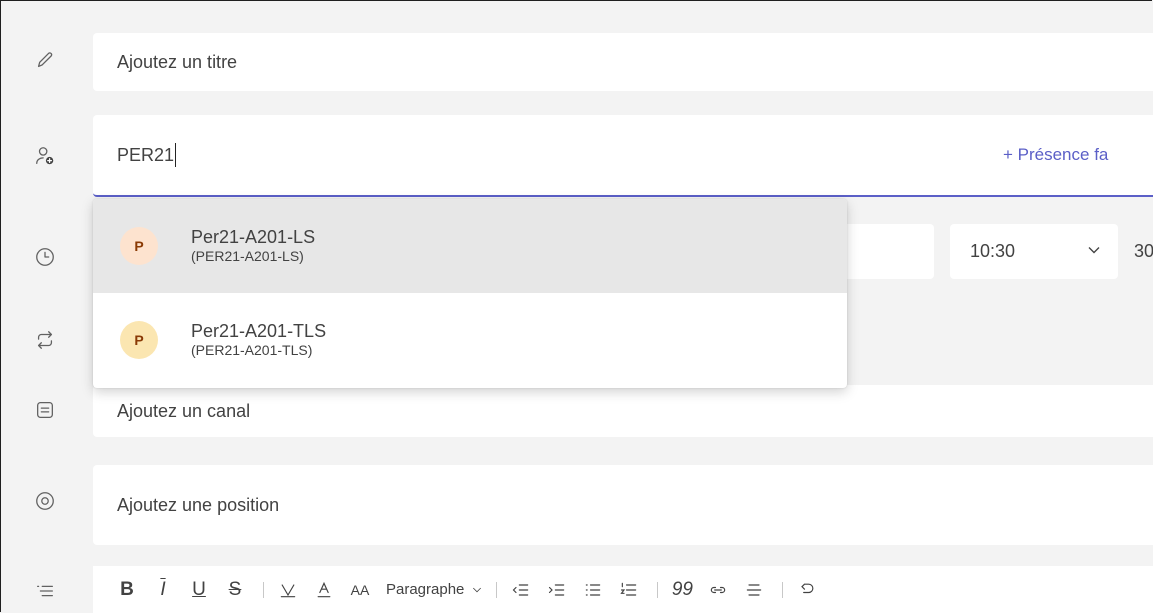 The height and width of the screenshot is (613, 1153). What do you see at coordinates (45, 340) in the screenshot?
I see `repeat-icon` at bounding box center [45, 340].